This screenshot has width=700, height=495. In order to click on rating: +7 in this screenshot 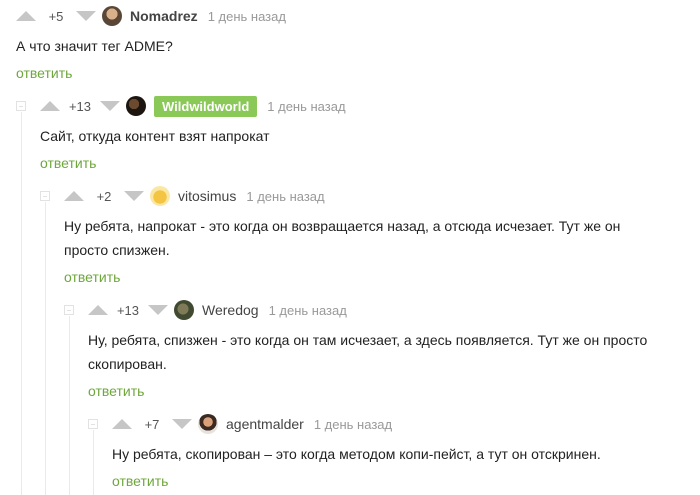, I will do `click(152, 424)`.